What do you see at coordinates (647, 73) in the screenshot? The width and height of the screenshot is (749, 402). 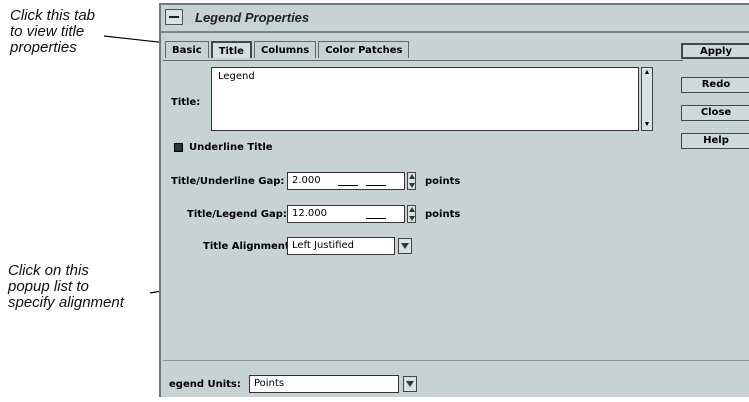 I see `scroll-up-arrow-icon: ▲` at bounding box center [647, 73].